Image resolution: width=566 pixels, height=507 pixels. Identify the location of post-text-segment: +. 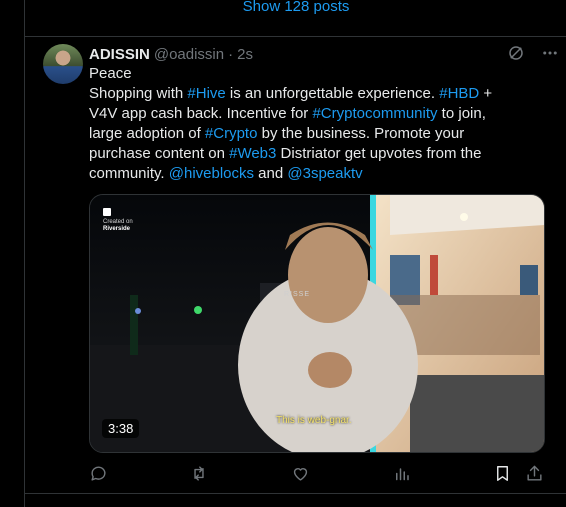
(486, 93).